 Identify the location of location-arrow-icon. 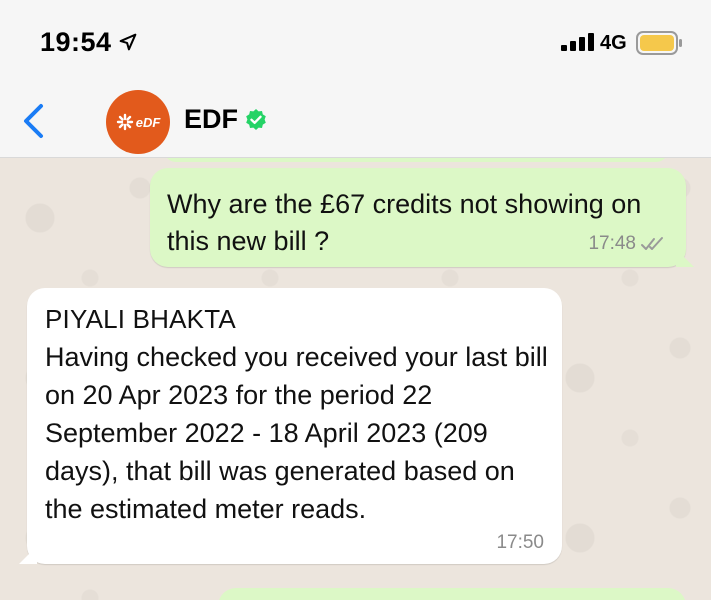
(128, 42).